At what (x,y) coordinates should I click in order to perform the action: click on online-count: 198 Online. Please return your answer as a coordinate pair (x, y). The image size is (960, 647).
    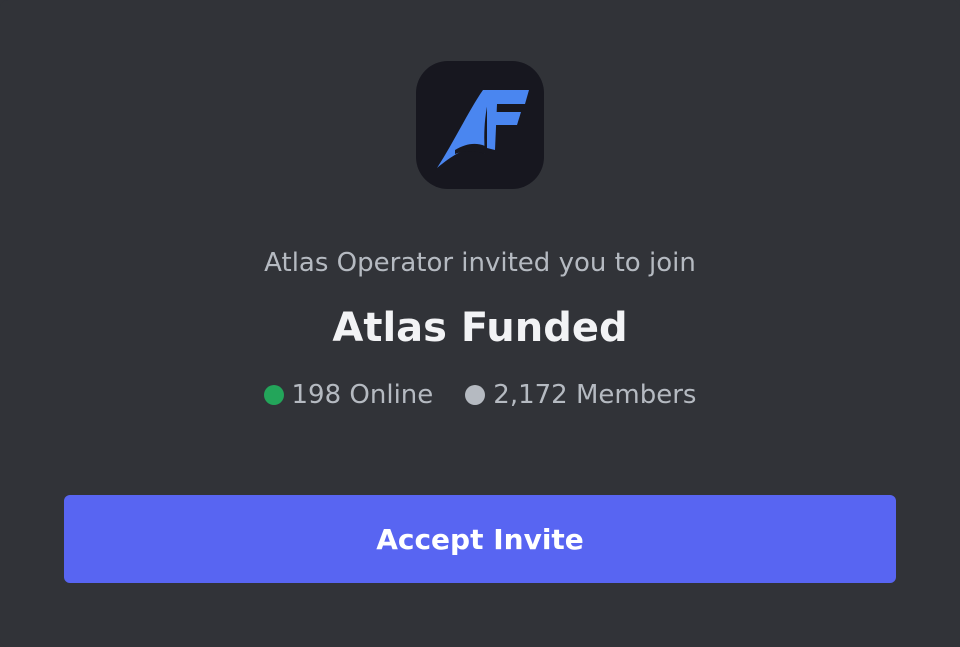
    Looking at the image, I should click on (348, 395).